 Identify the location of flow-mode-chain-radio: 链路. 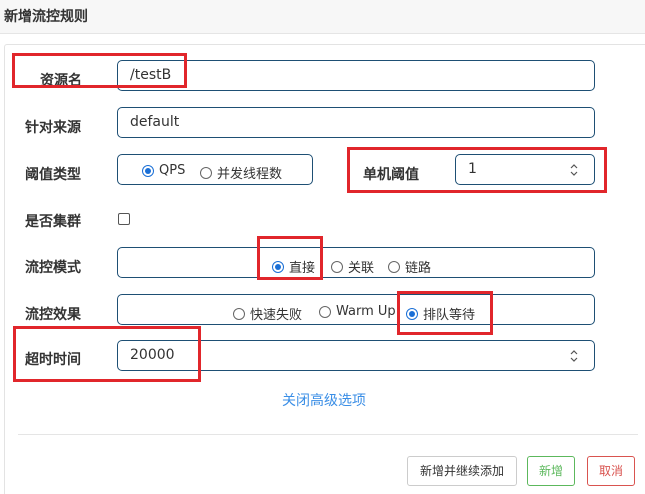
(409, 266).